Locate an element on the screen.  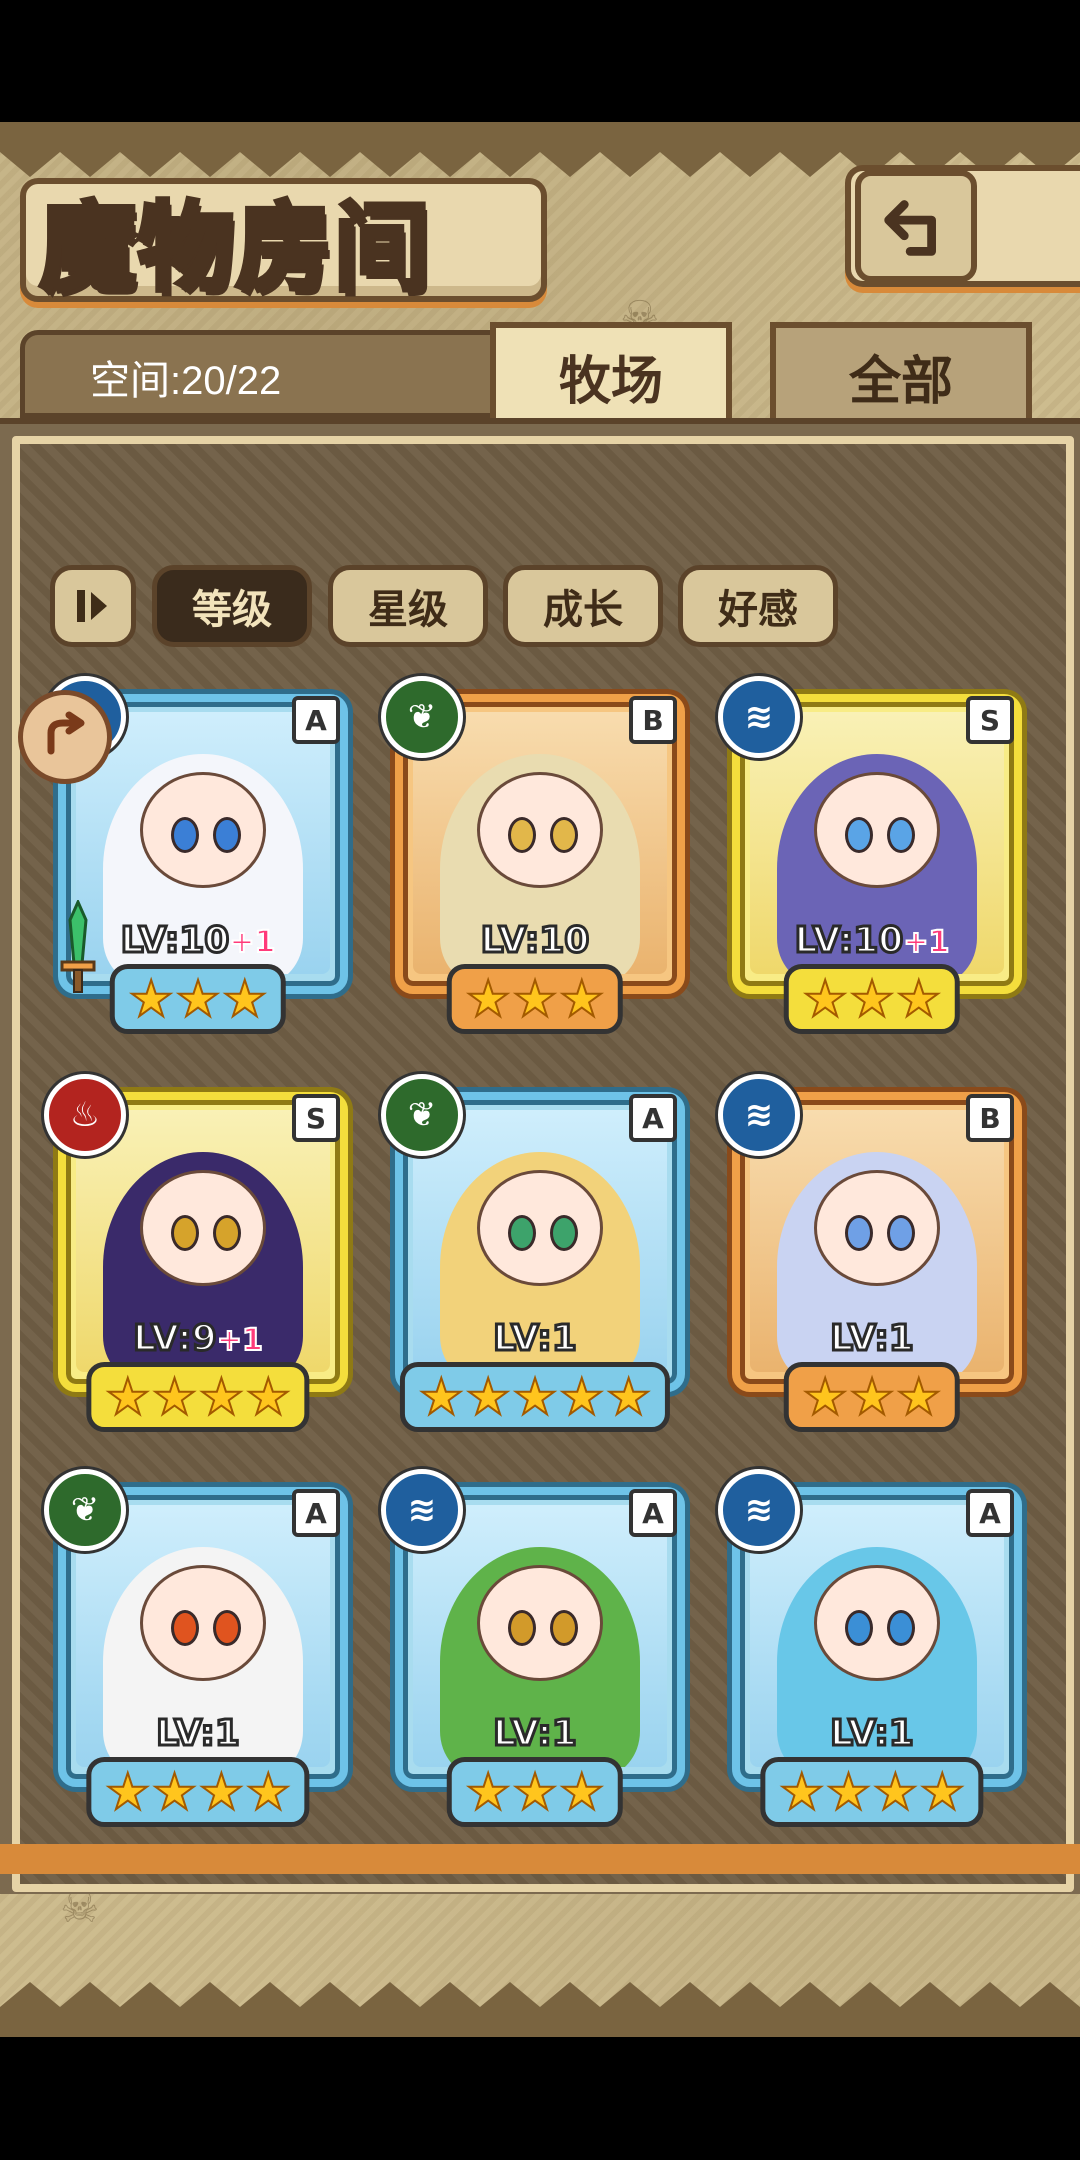
level-label: LV:10 is located at coordinates (535, 941).